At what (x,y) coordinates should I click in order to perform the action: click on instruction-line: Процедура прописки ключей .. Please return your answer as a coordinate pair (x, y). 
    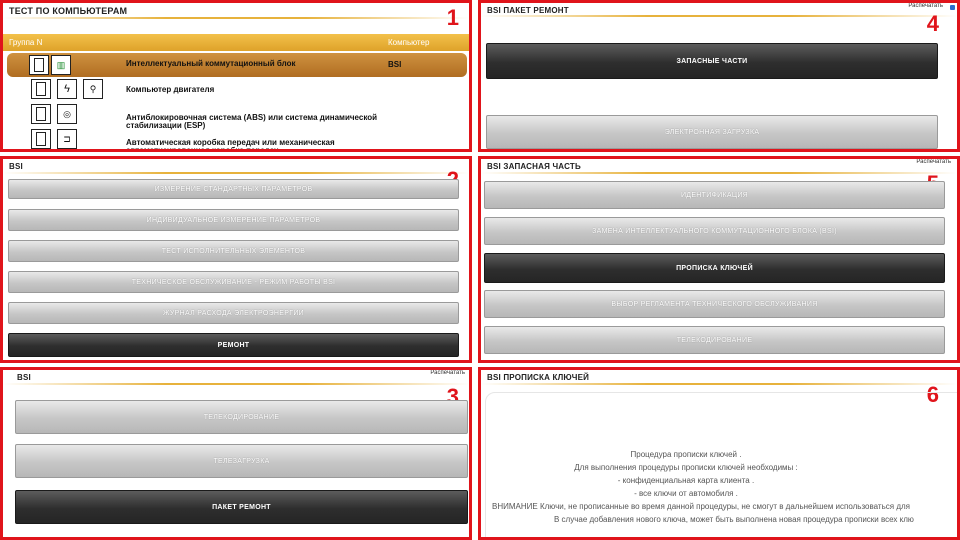
    Looking at the image, I should click on (686, 454).